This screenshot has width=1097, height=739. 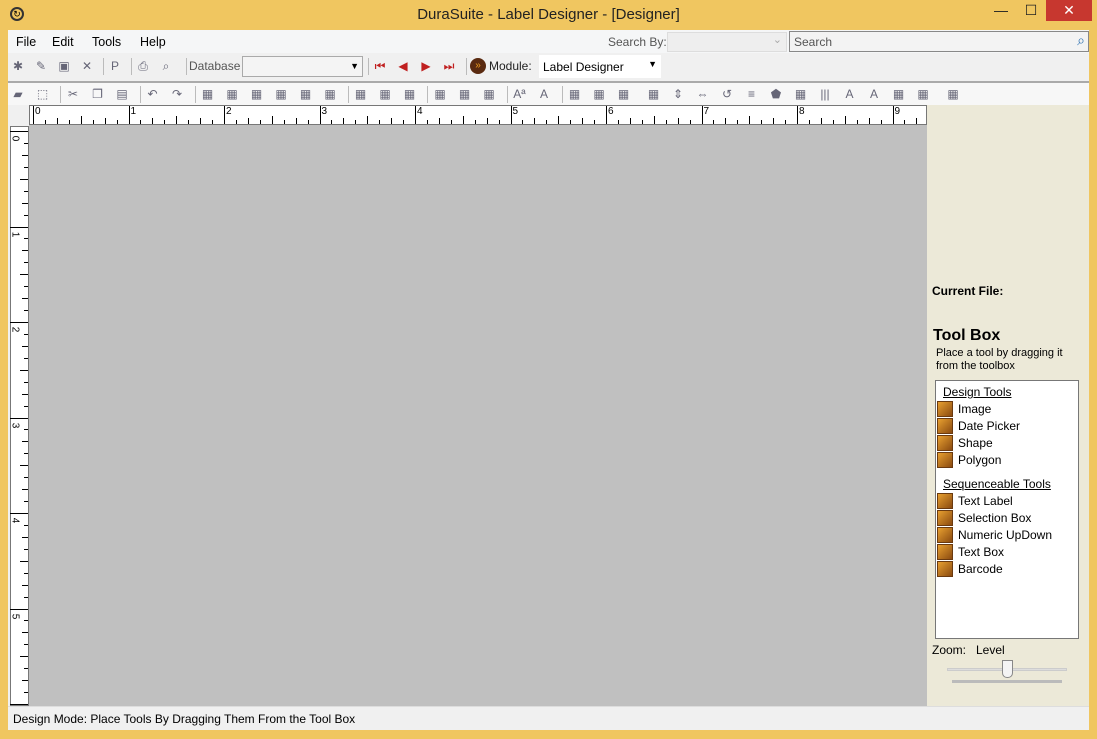 I want to click on module-icon: », so click(x=478, y=66).